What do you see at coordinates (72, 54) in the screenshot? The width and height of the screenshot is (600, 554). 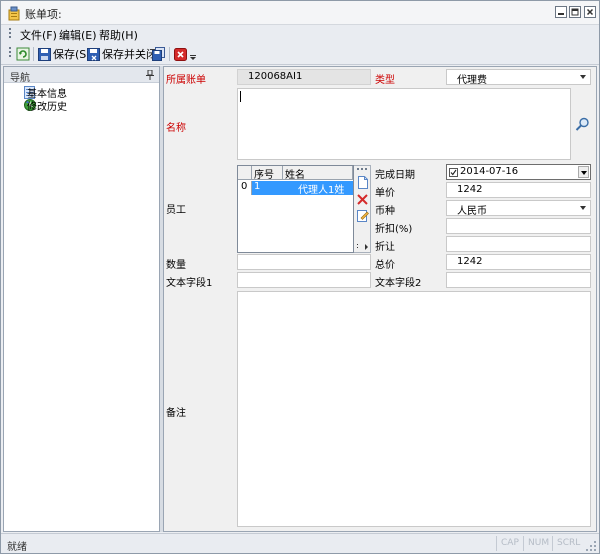 I see `save-label: 保存(S)` at bounding box center [72, 54].